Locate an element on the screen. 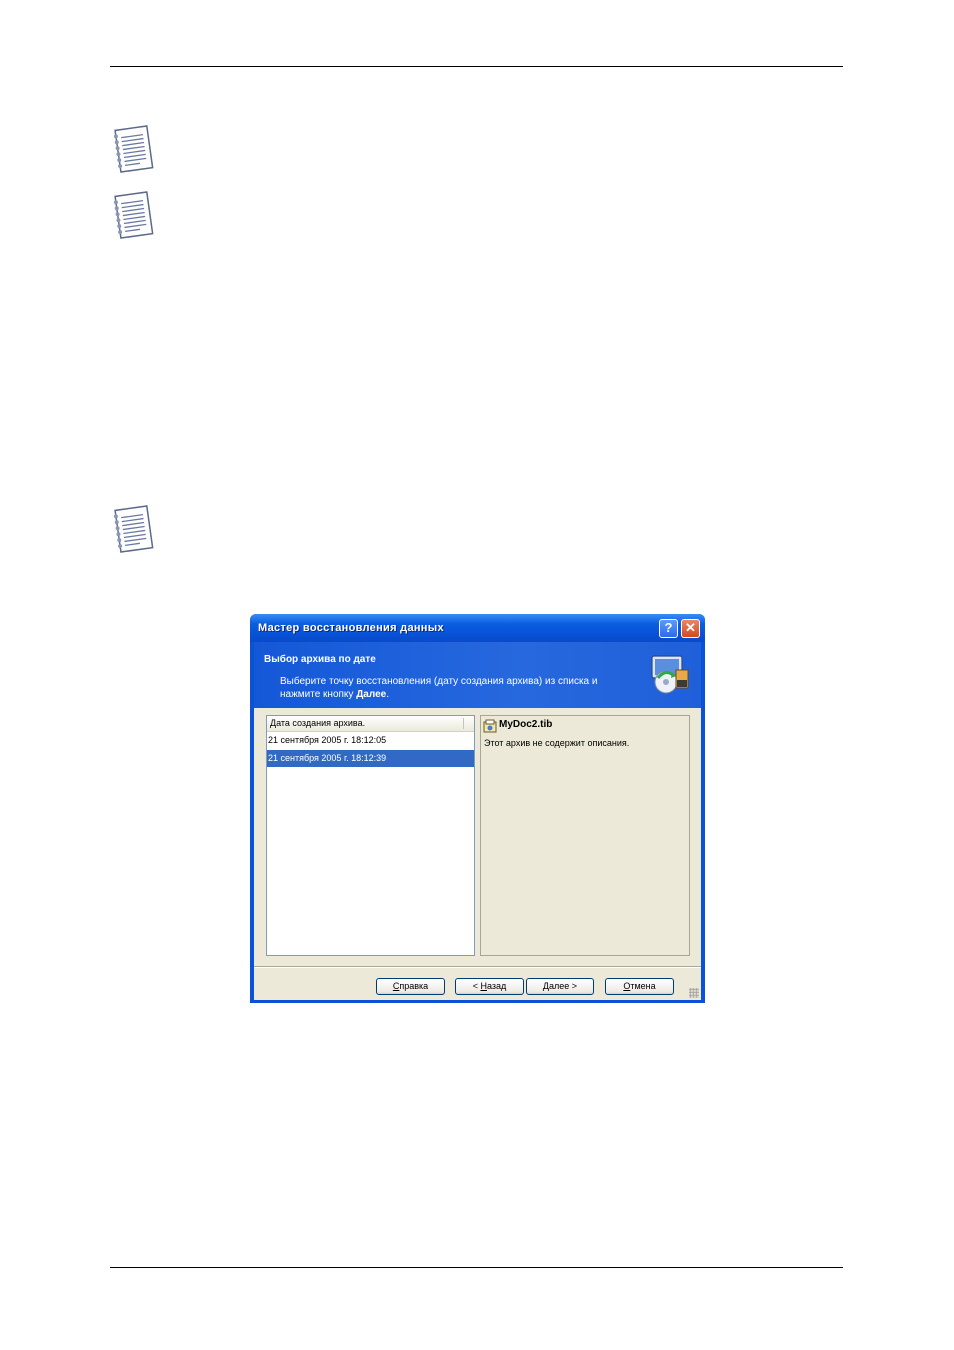 The height and width of the screenshot is (1350, 954). help-label: правка is located at coordinates (414, 986).